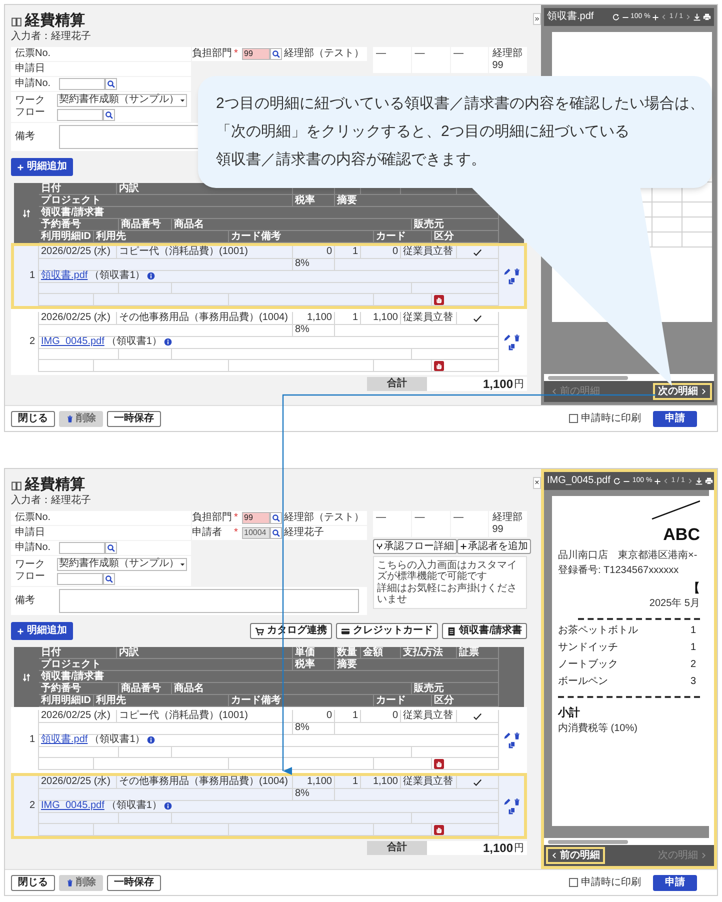 The height and width of the screenshot is (902, 722). Describe the element at coordinates (423, 132) in the screenshot. I see `callout-text: 「次の明細」をクリックすると、2つ目の明細に紐づいている` at that location.